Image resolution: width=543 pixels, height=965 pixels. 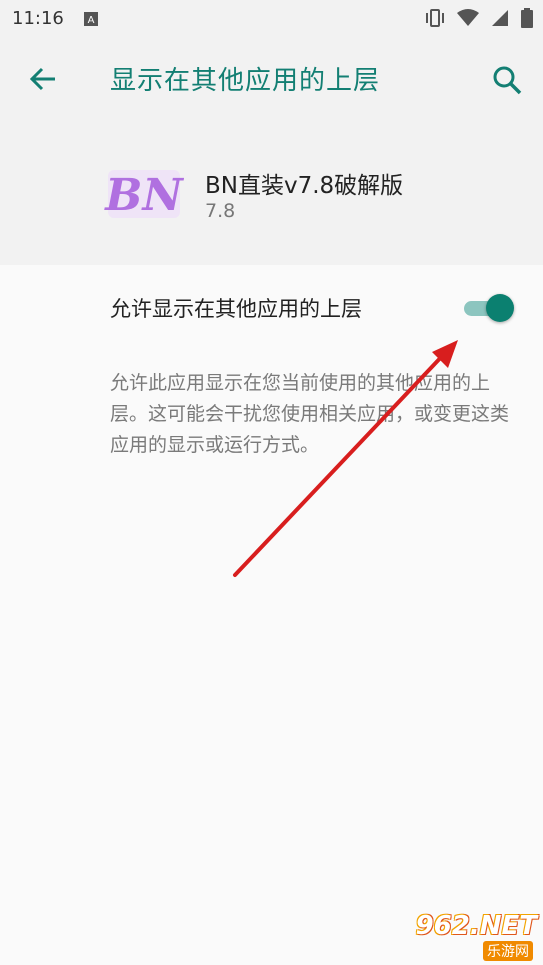 What do you see at coordinates (527, 20) in the screenshot?
I see `battery-icon` at bounding box center [527, 20].